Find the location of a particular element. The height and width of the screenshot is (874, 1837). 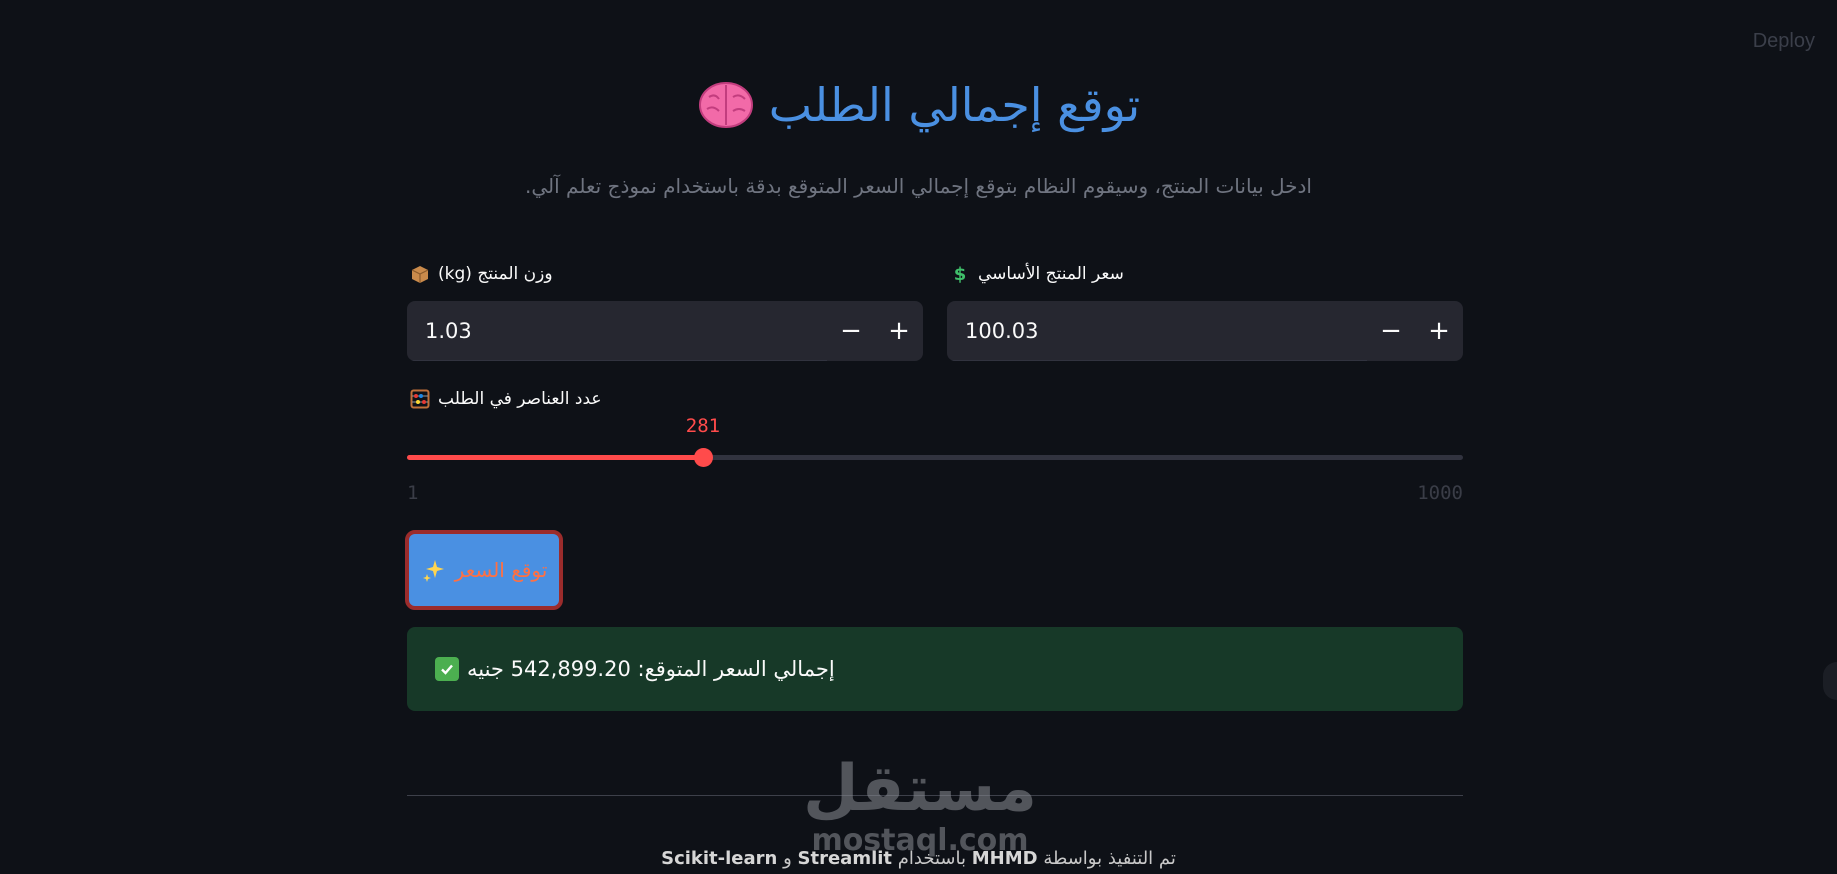

check-icon is located at coordinates (447, 669).